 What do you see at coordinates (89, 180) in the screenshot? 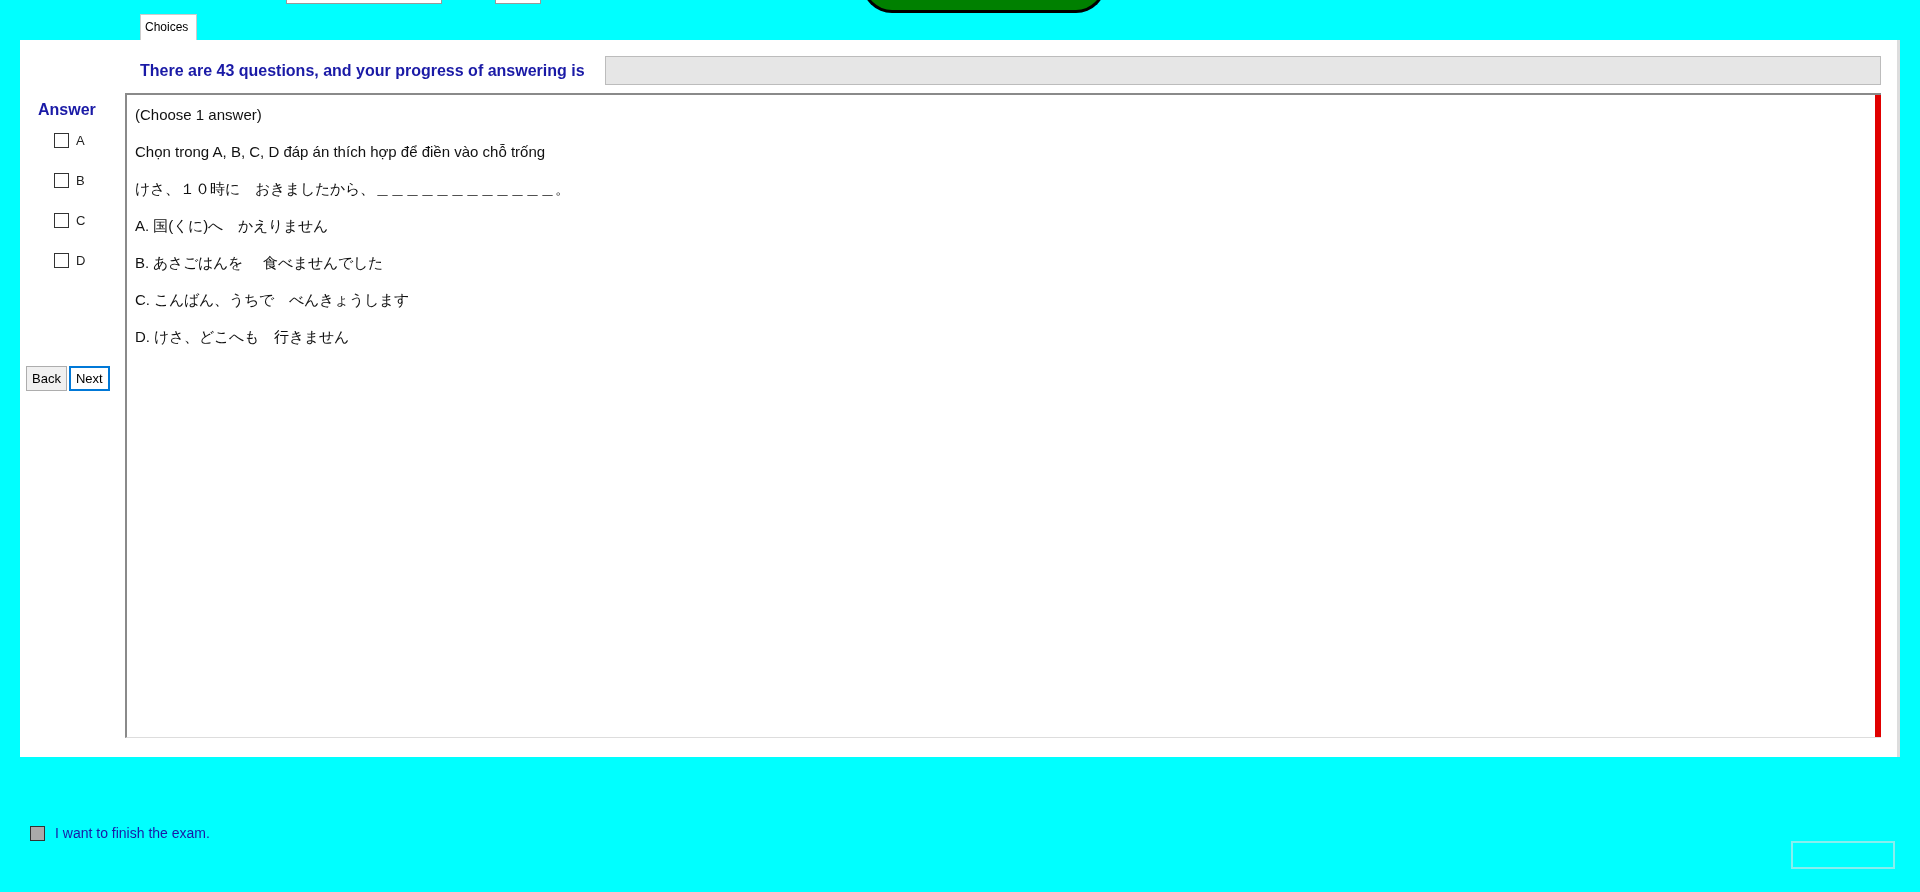
I see `answer-checkbox: B` at bounding box center [89, 180].